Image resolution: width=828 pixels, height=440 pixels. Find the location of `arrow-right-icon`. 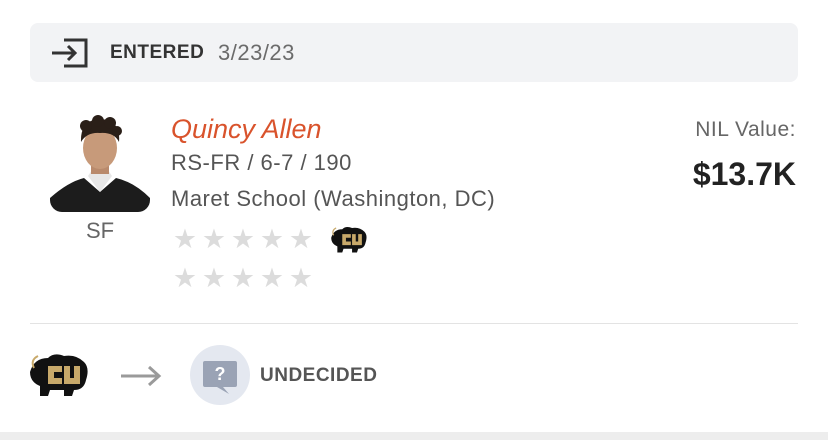

arrow-right-icon is located at coordinates (141, 376).